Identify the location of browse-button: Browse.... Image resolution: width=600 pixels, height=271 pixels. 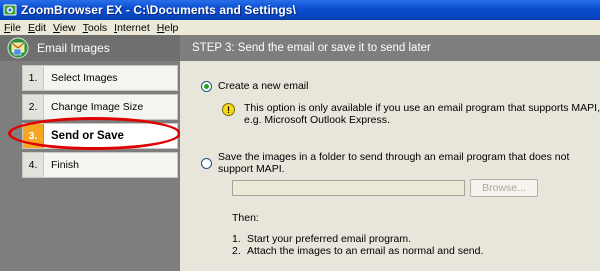
(504, 188).